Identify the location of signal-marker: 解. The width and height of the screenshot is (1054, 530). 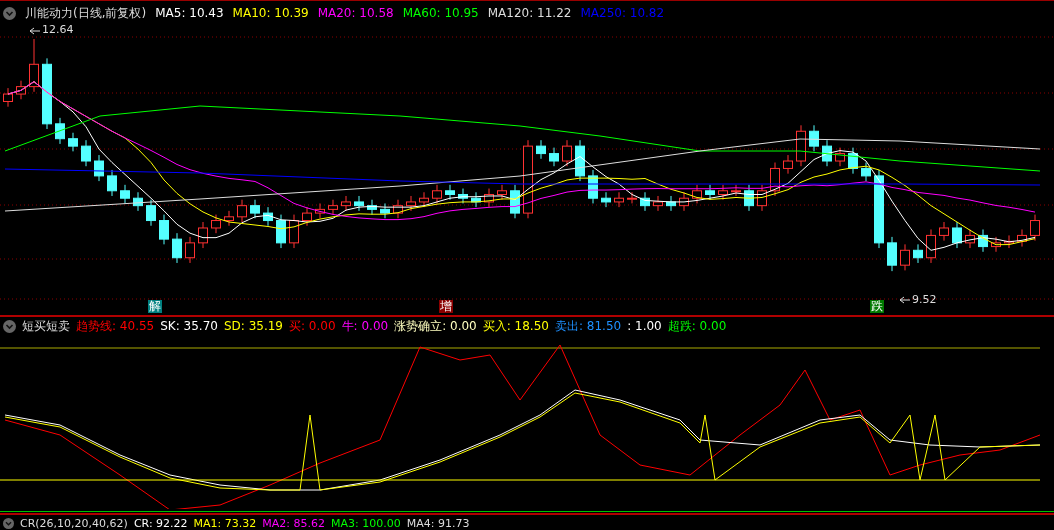
(155, 306).